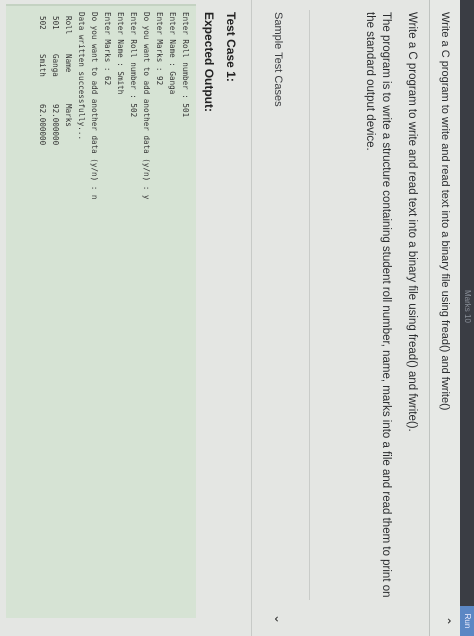 This screenshot has width=474, height=636. Describe the element at coordinates (42, 65) in the screenshot. I see `table-cell: Smith` at that location.